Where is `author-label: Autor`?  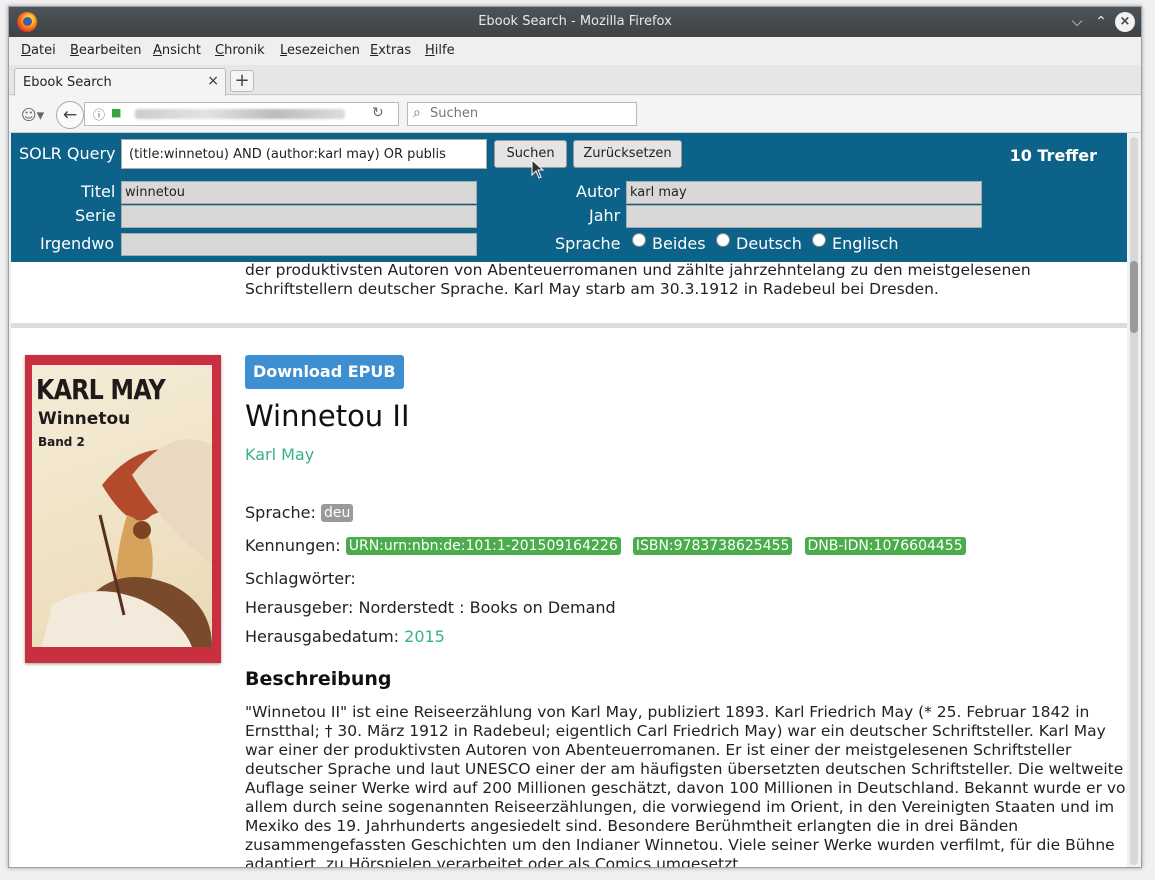 author-label: Autor is located at coordinates (598, 191).